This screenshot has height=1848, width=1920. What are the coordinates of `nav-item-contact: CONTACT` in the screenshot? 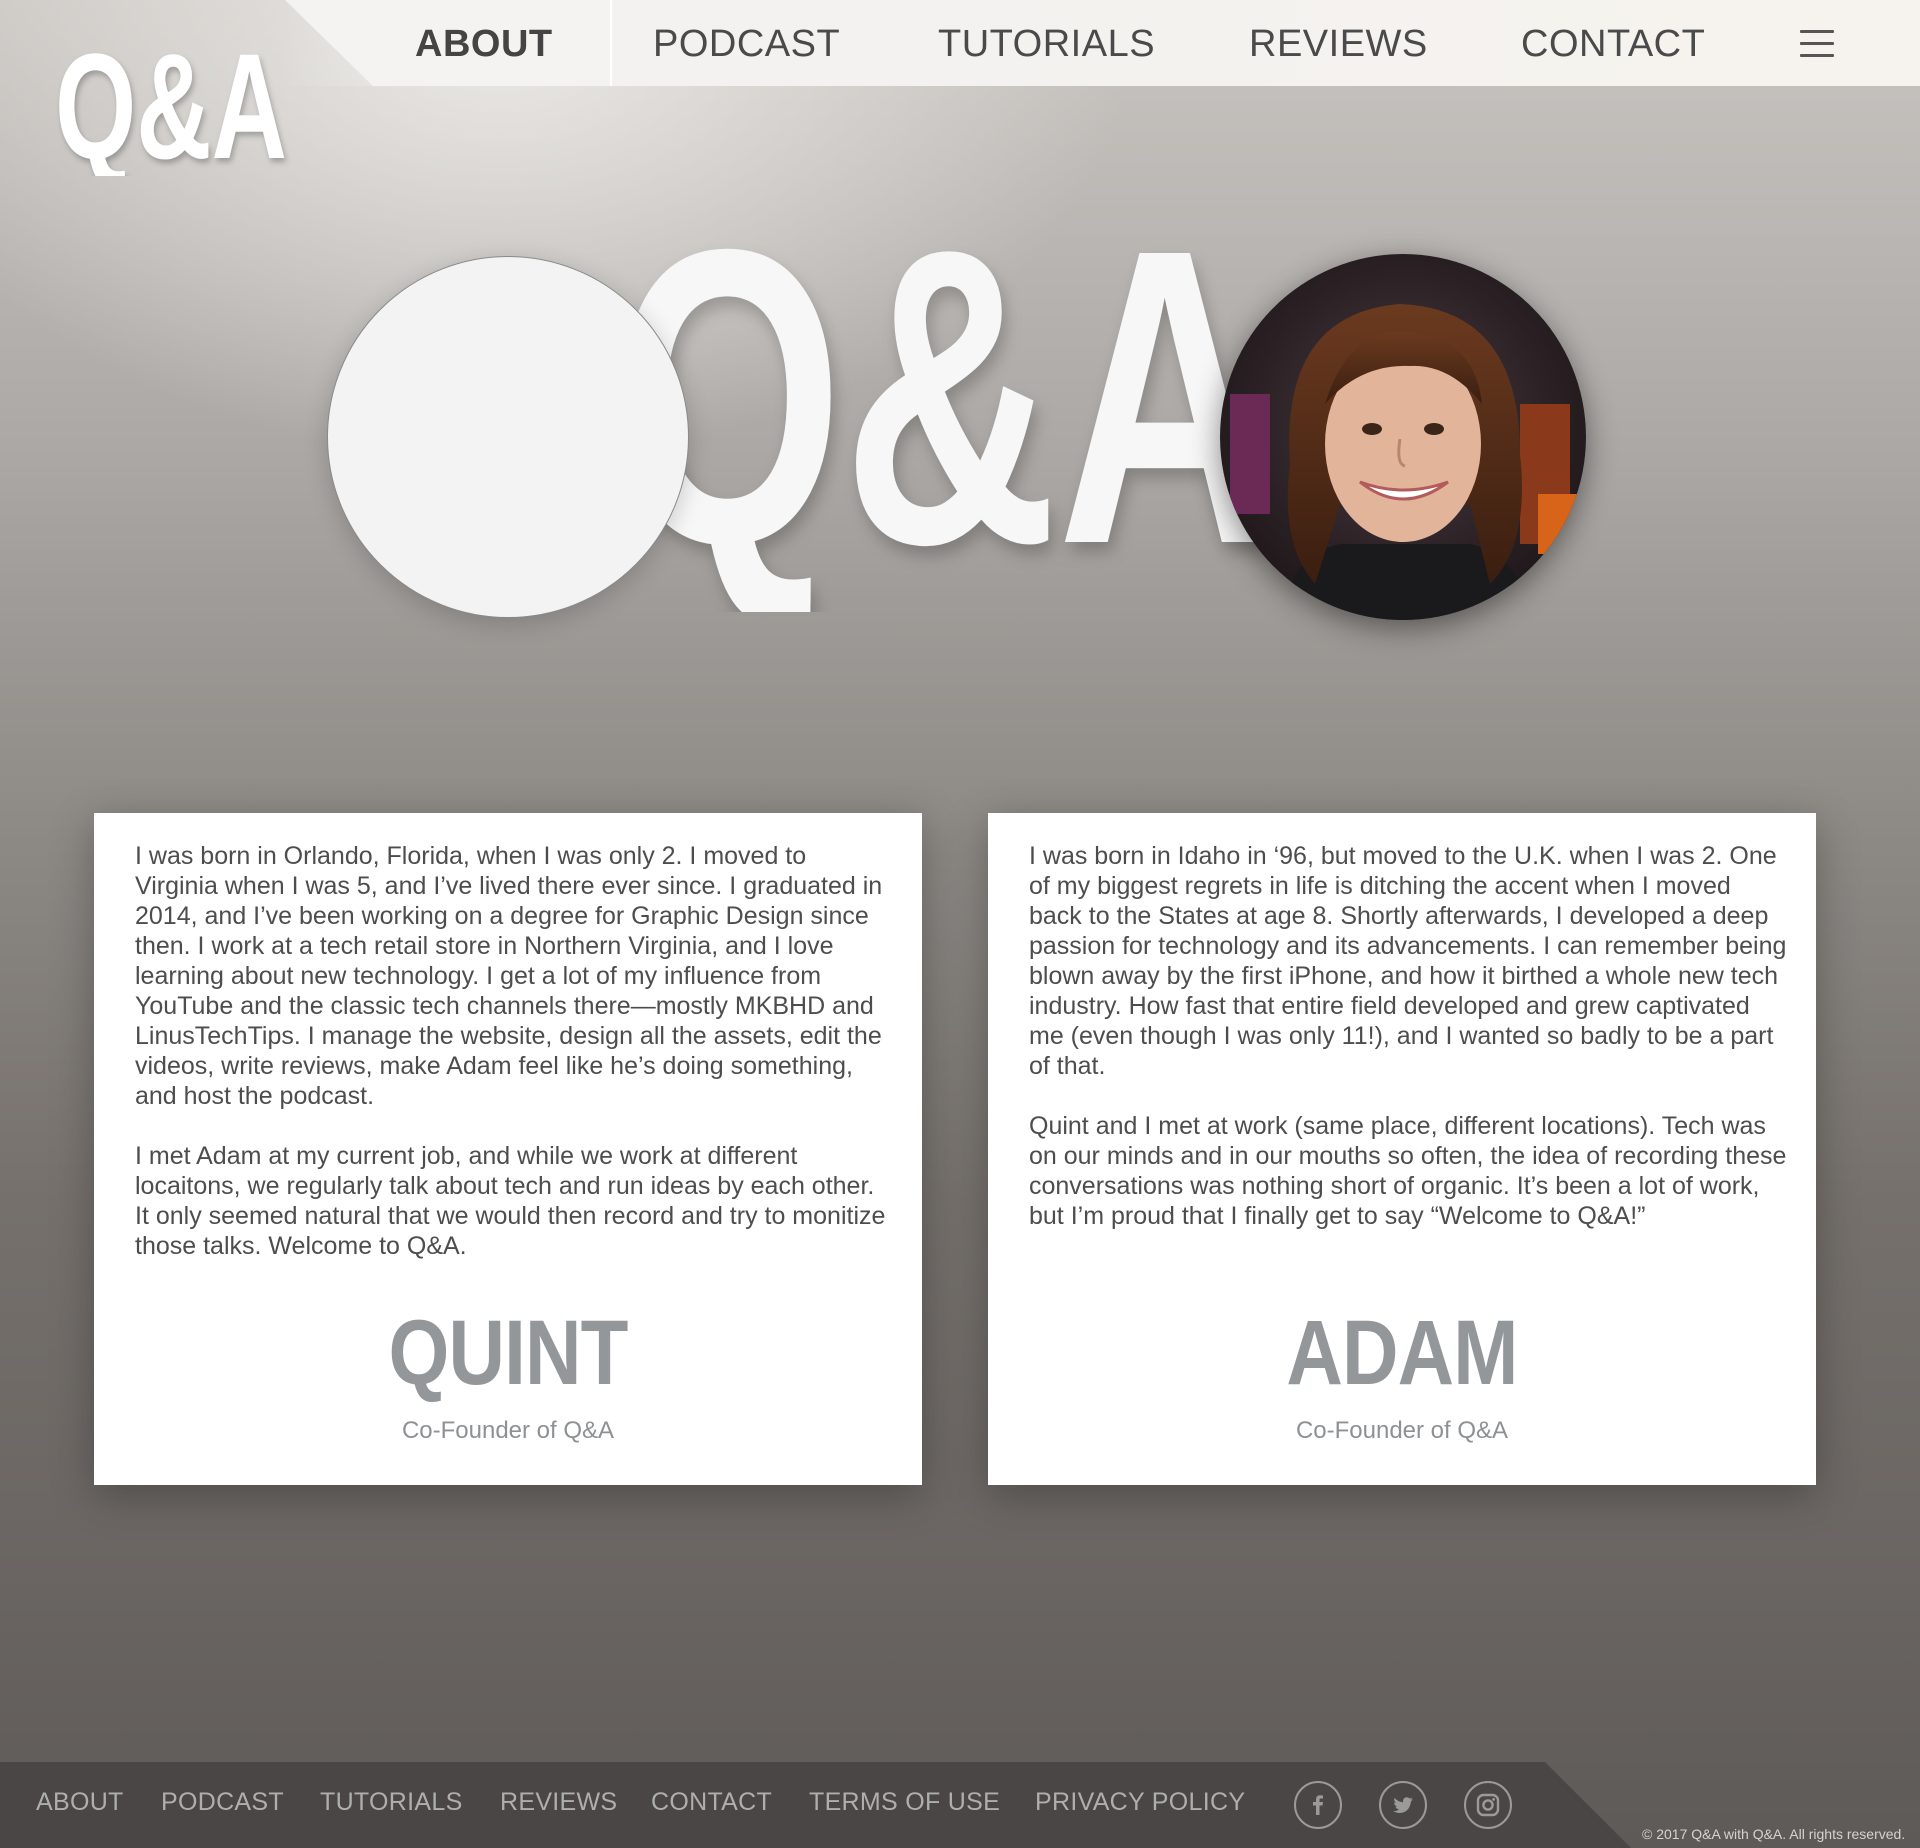 It's located at (1613, 44).